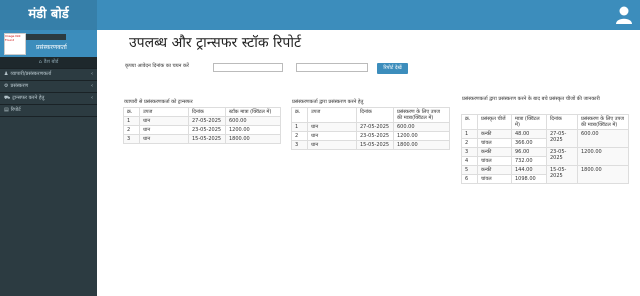  Describe the element at coordinates (529, 134) in the screenshot. I see `table-cell: 48.00` at that location.